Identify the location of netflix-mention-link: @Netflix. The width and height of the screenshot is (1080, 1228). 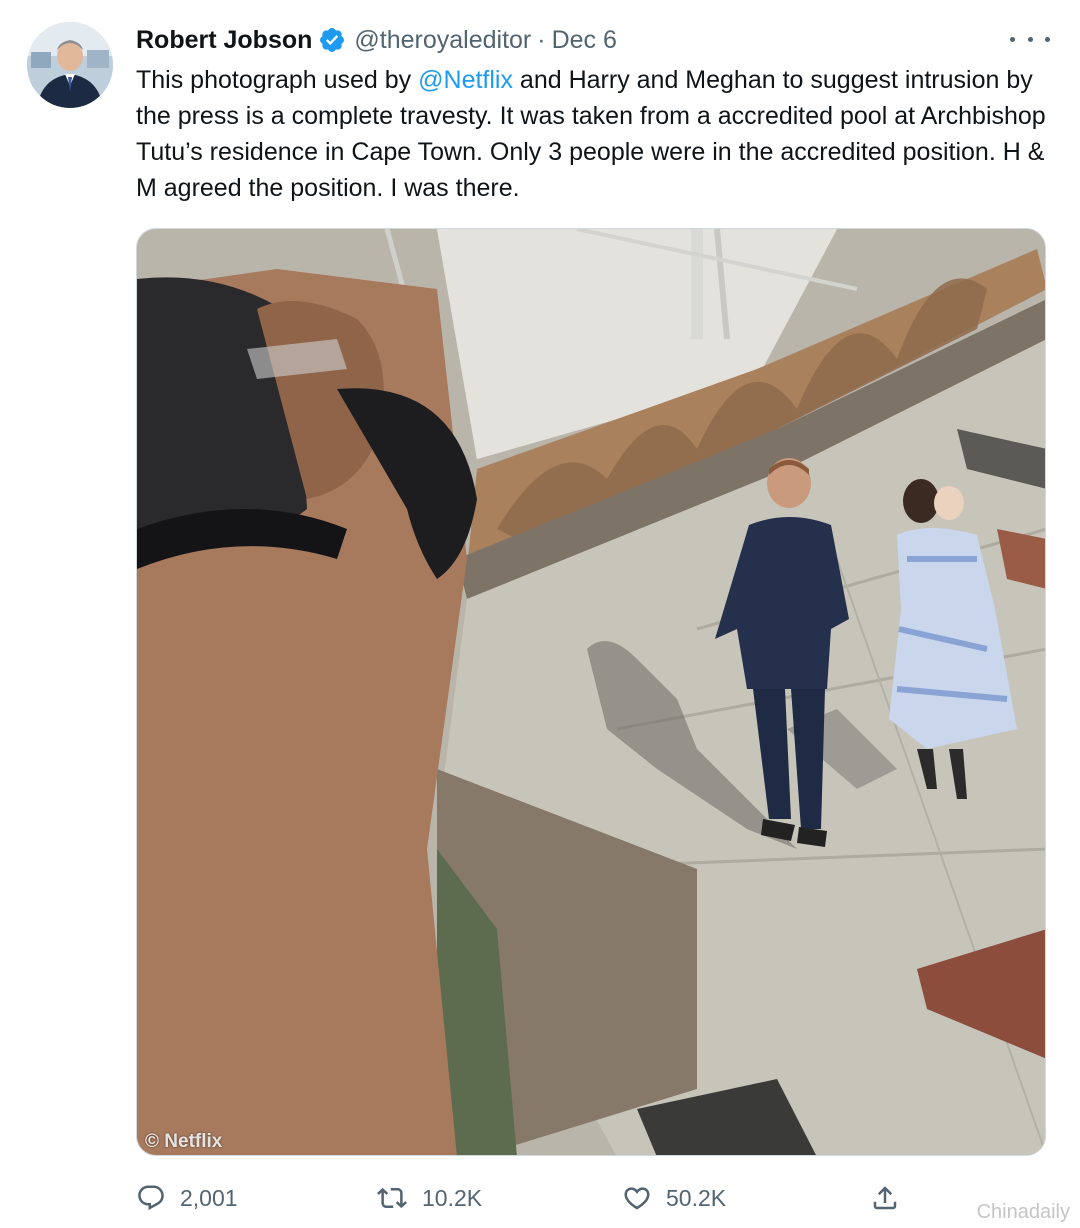
(465, 80).